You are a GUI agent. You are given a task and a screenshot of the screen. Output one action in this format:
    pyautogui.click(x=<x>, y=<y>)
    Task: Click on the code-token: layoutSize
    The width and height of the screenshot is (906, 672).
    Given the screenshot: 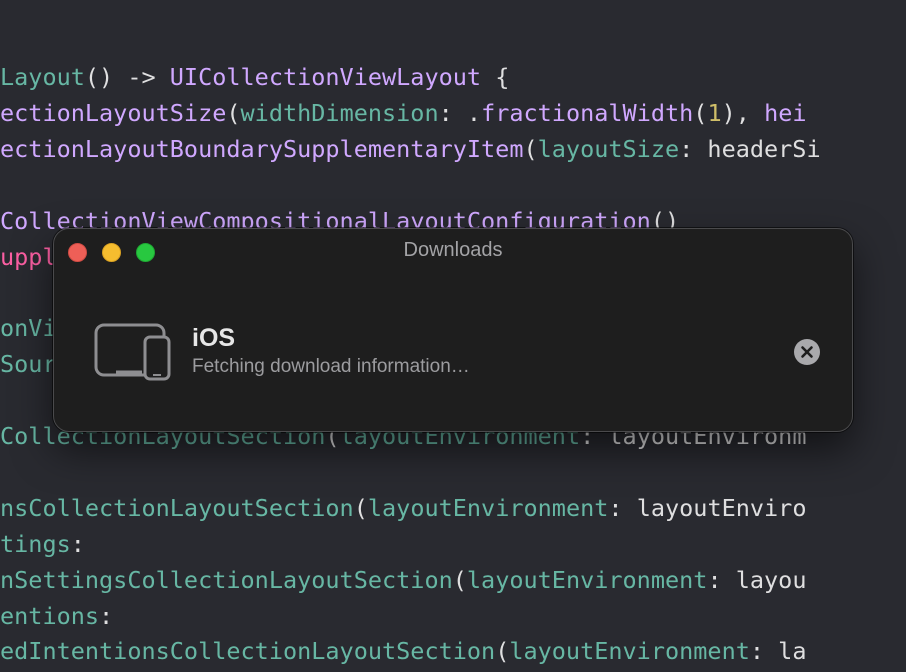 What is the action you would take?
    pyautogui.click(x=608, y=148)
    